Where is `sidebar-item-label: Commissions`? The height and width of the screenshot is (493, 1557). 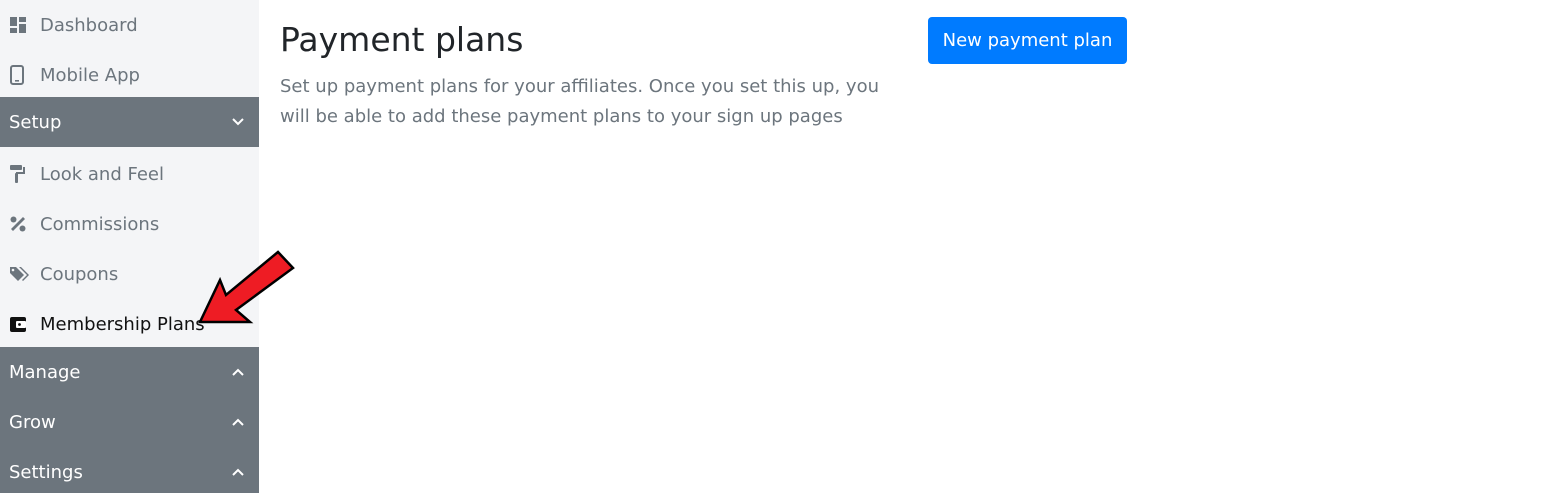 sidebar-item-label: Commissions is located at coordinates (100, 224).